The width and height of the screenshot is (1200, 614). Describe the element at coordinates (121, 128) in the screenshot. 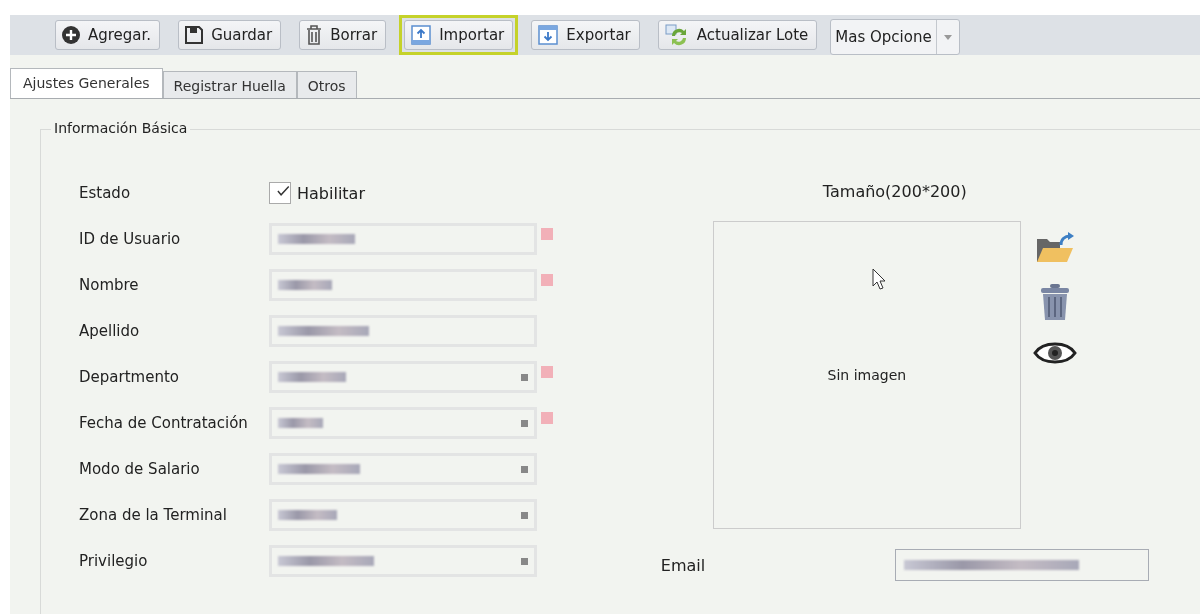

I see `group-title: Información Básica` at that location.